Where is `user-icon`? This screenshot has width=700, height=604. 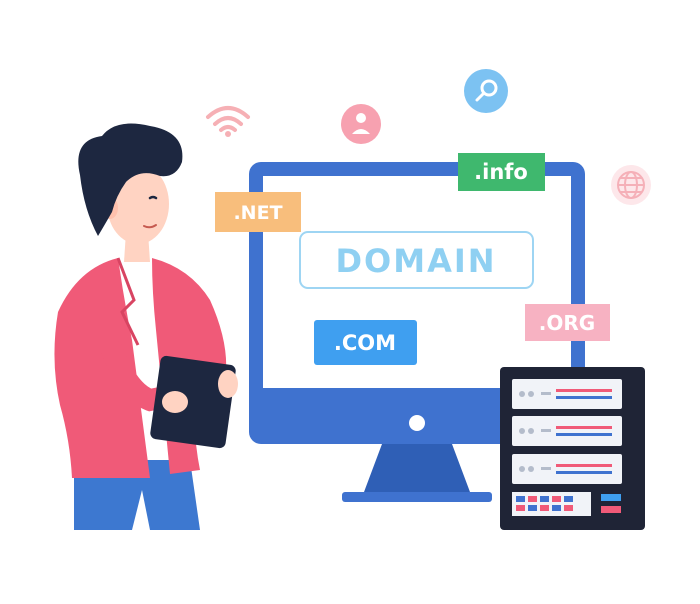
user-icon is located at coordinates (361, 124).